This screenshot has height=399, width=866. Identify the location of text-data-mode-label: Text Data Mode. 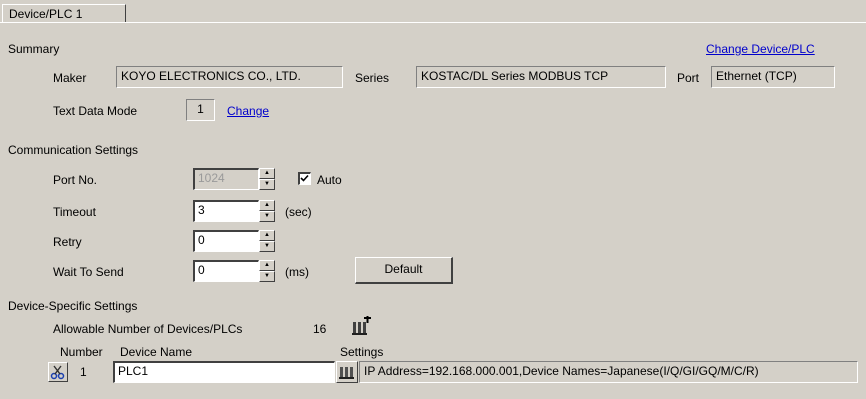
(95, 111).